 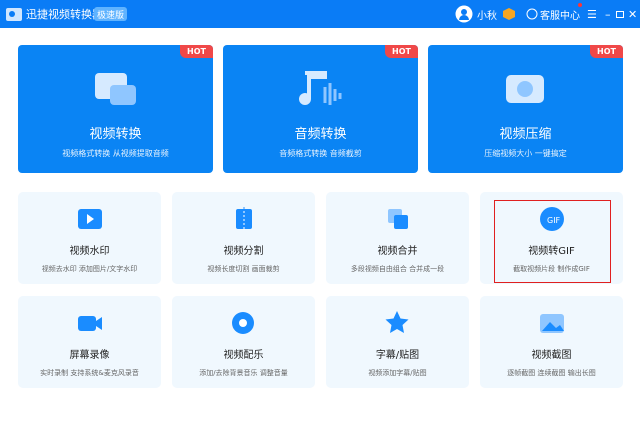 What do you see at coordinates (398, 323) in the screenshot?
I see `star-text-icon` at bounding box center [398, 323].